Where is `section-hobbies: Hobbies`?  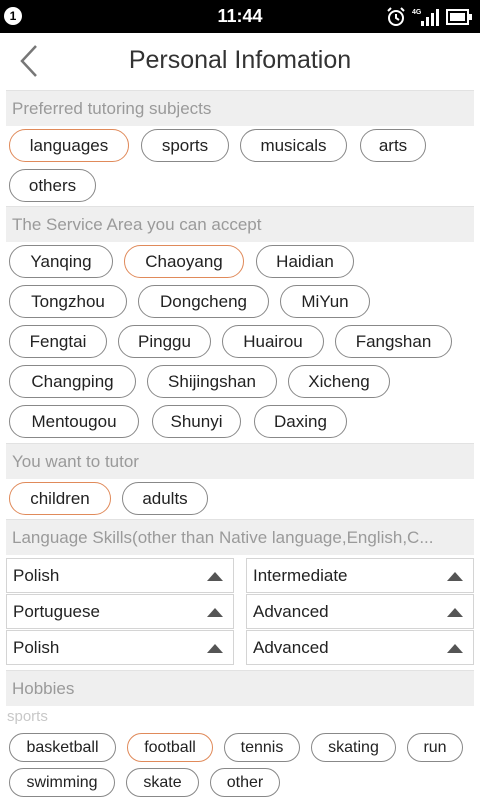
section-hobbies: Hobbies is located at coordinates (240, 688).